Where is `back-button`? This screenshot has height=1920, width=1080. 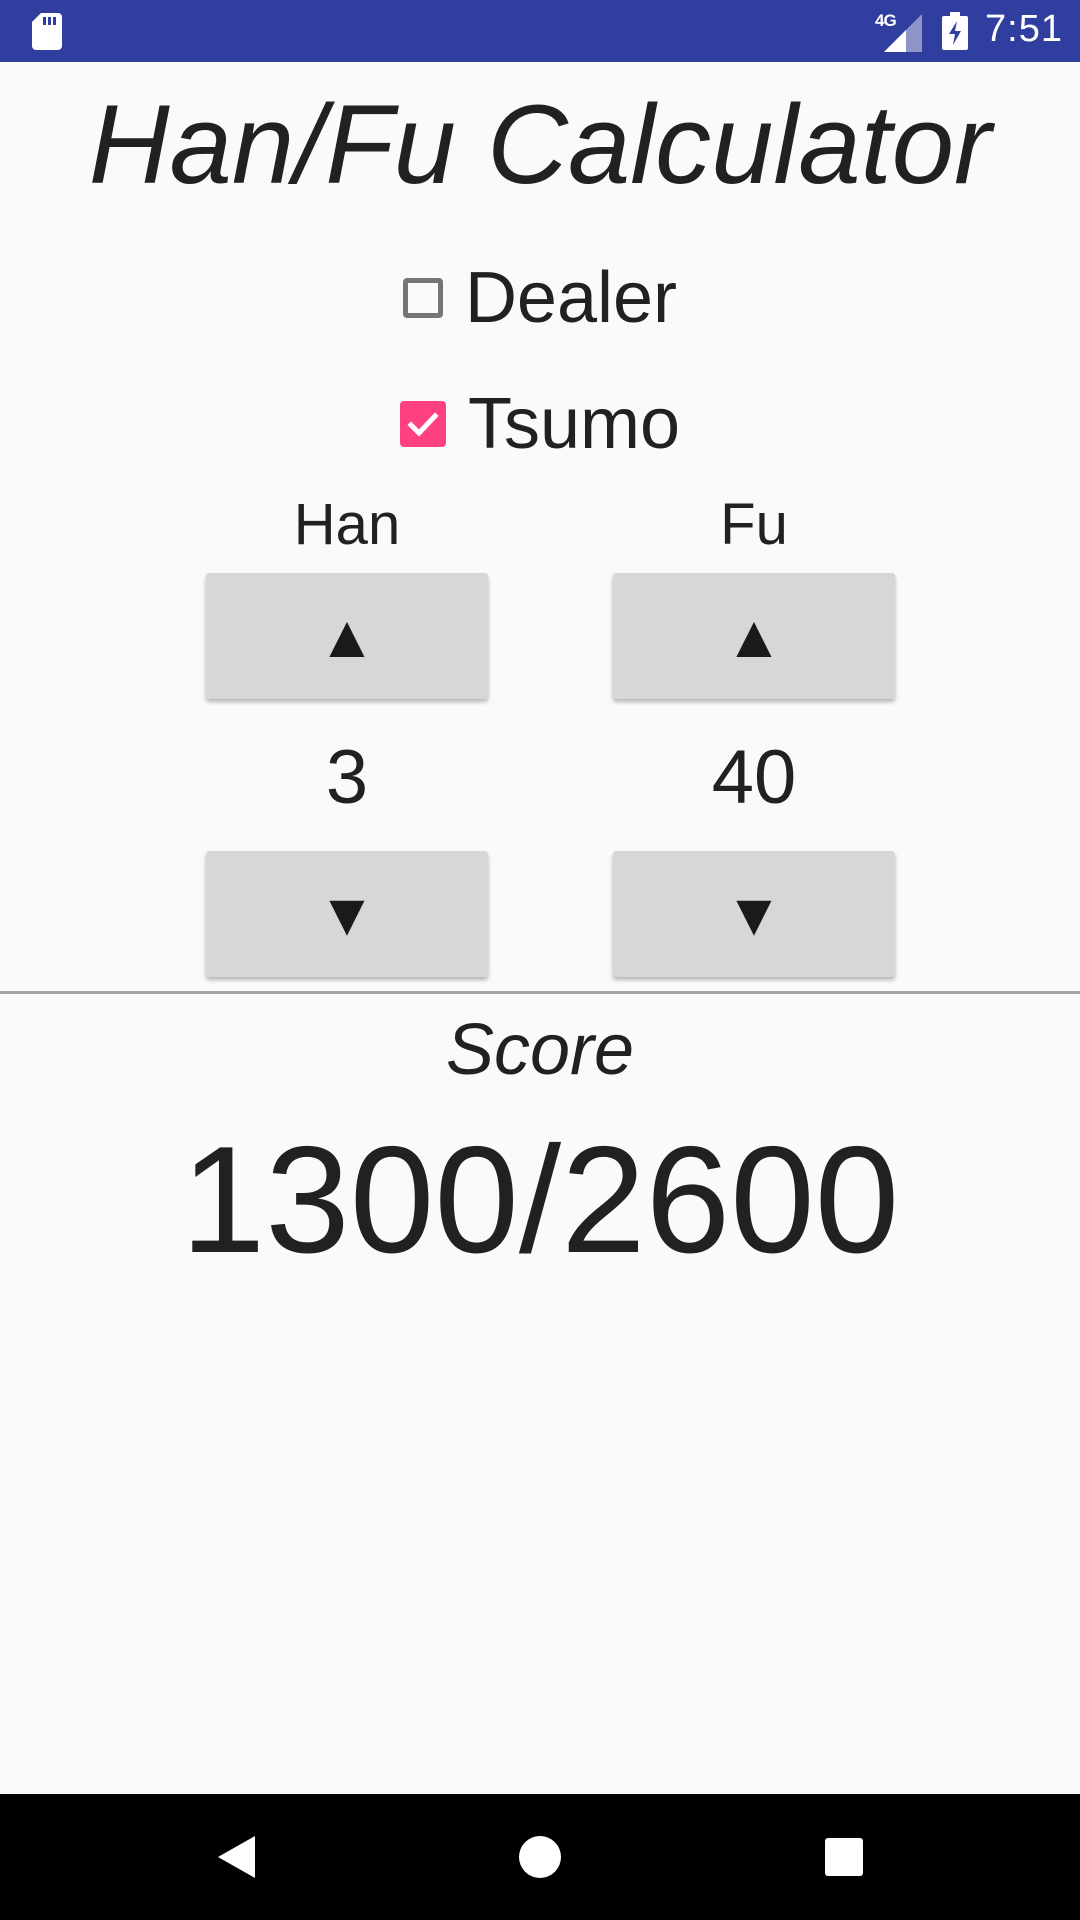
back-button is located at coordinates (236, 1857).